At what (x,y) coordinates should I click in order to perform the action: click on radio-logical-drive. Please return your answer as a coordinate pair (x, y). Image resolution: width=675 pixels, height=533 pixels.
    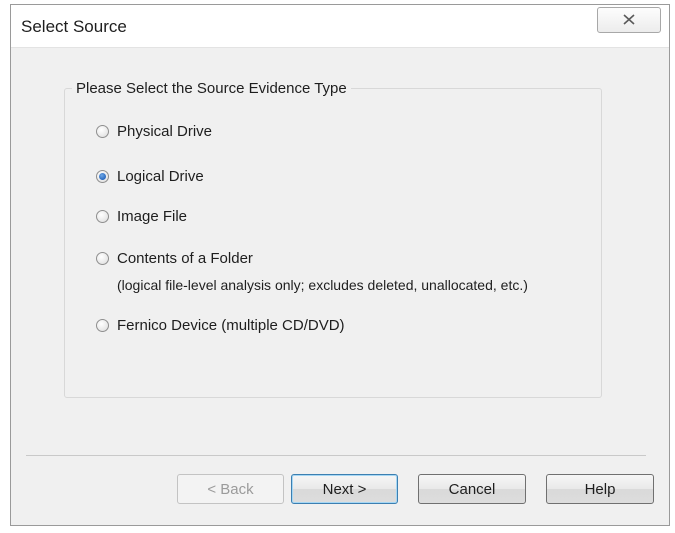
    Looking at the image, I should click on (102, 176).